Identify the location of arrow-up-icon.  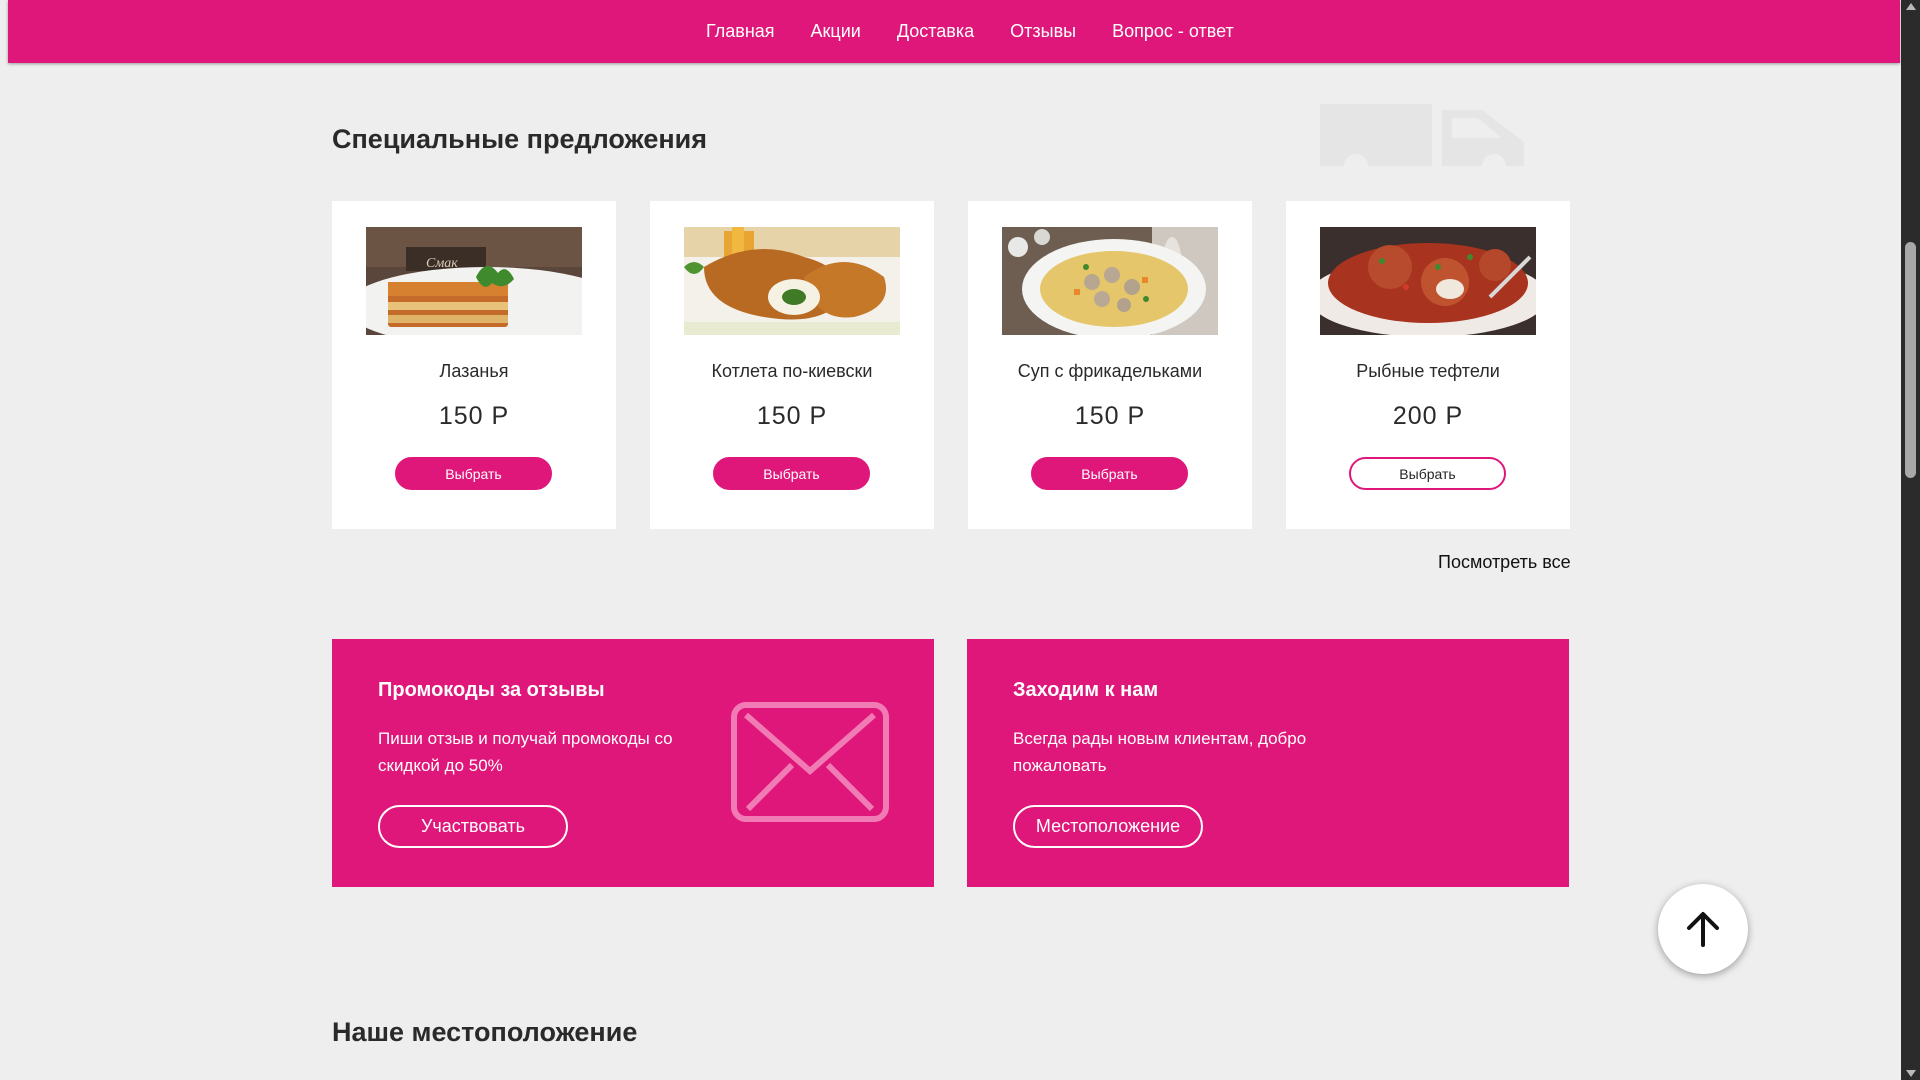
(1703, 929).